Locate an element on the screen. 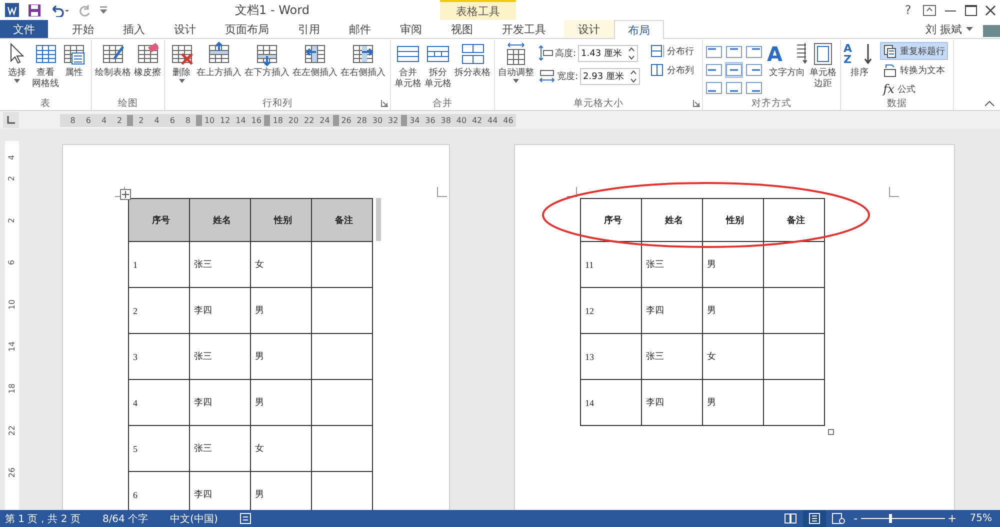  ribbon-button: 查看 网格线 is located at coordinates (45, 66).